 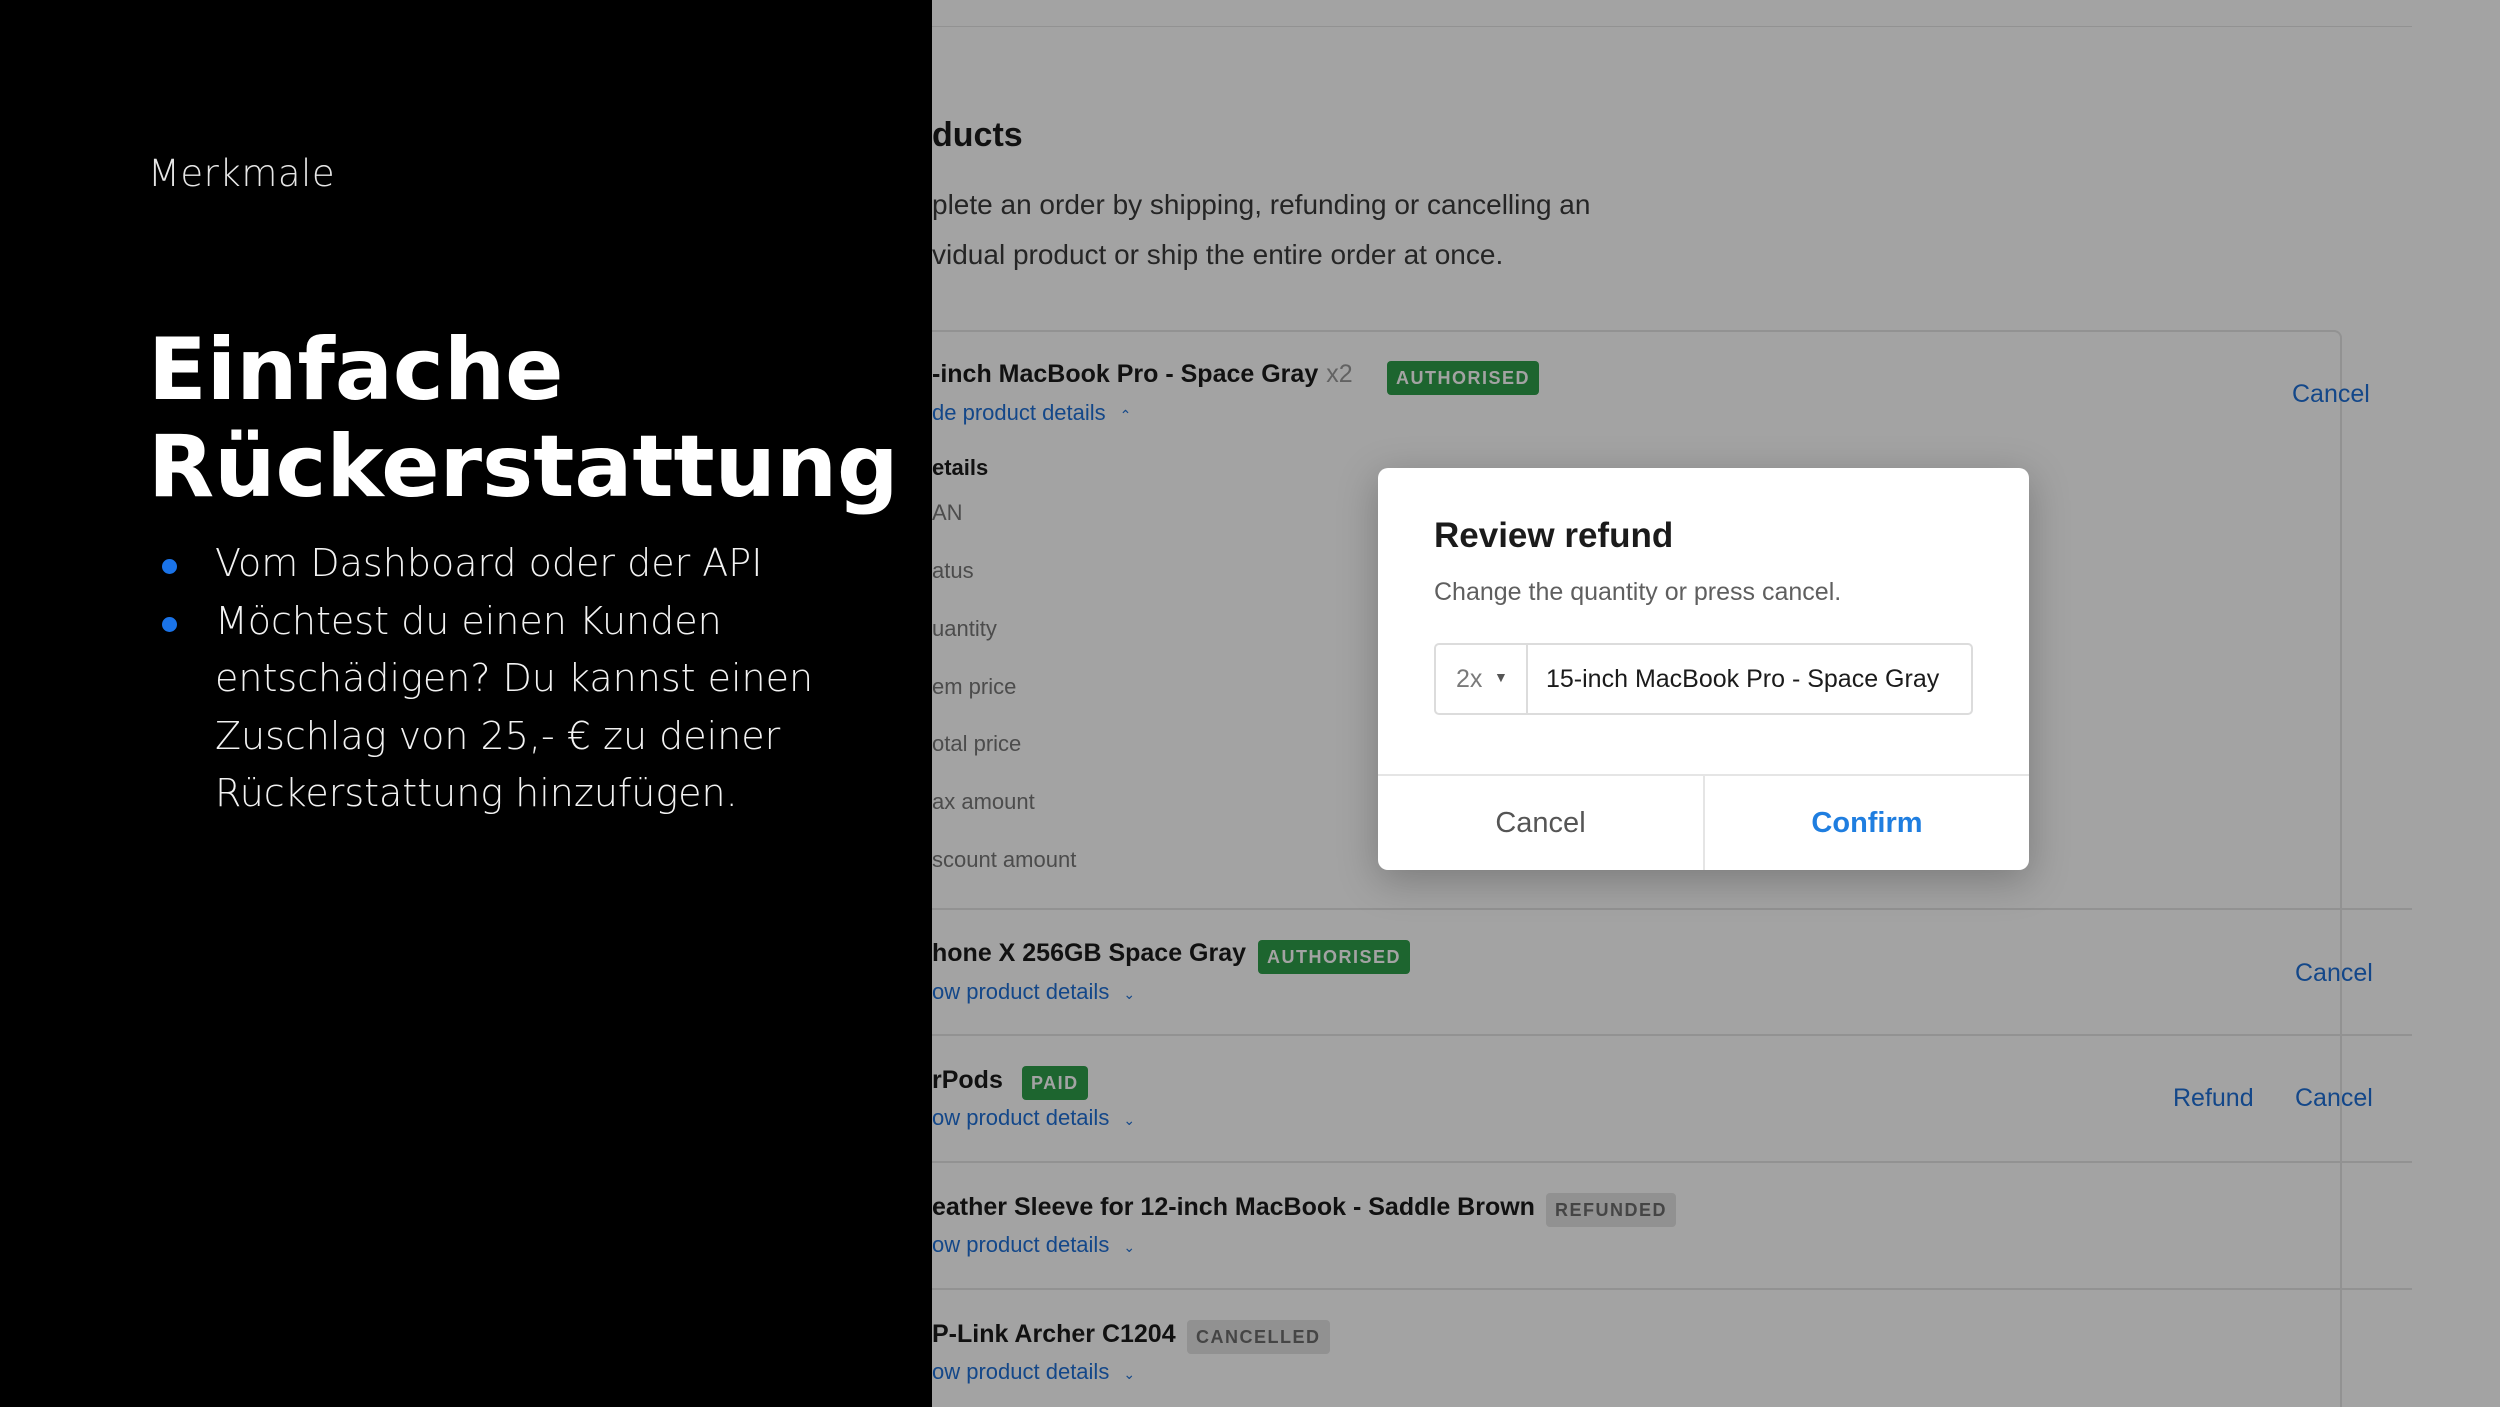 I want to click on refund-product-name: 15-inch MacBook Pro - Space Gray, so click(x=1743, y=679).